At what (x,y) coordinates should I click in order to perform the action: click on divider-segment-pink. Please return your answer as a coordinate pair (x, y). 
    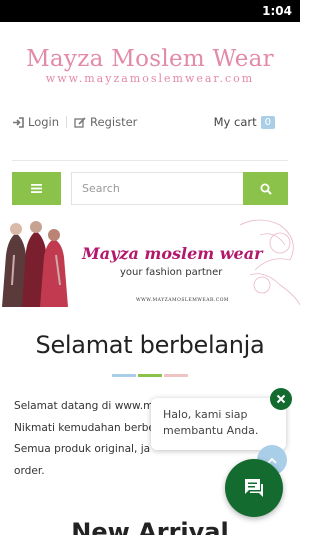
    Looking at the image, I should click on (176, 375).